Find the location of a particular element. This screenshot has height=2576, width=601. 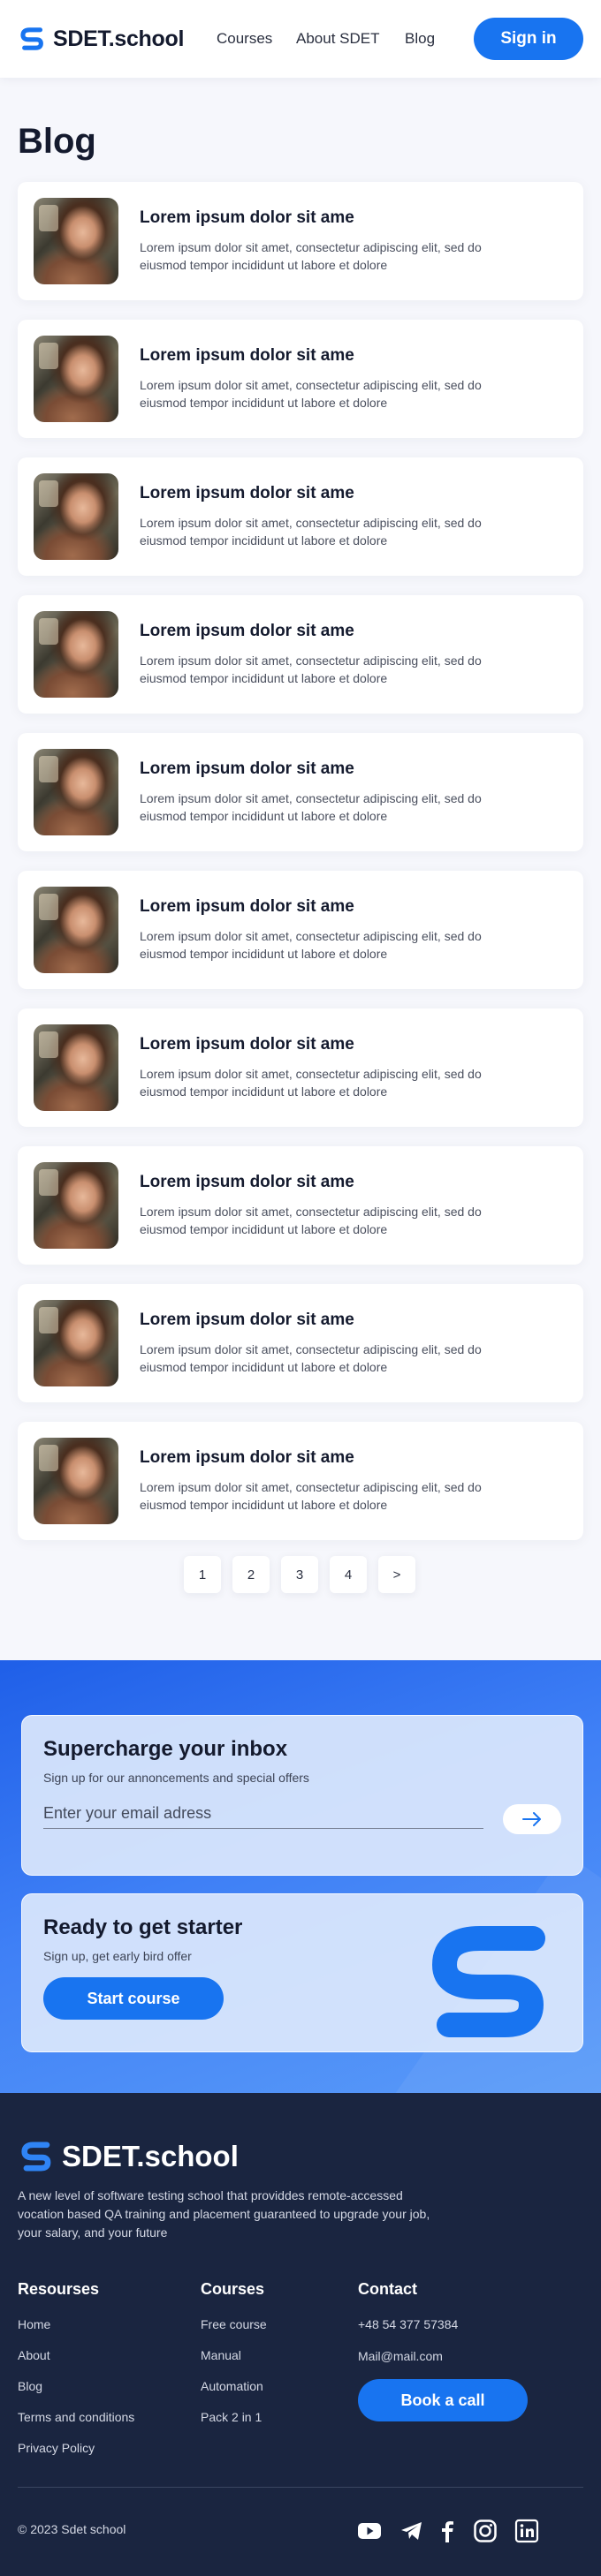

footer-divider is located at coordinates (301, 2487).